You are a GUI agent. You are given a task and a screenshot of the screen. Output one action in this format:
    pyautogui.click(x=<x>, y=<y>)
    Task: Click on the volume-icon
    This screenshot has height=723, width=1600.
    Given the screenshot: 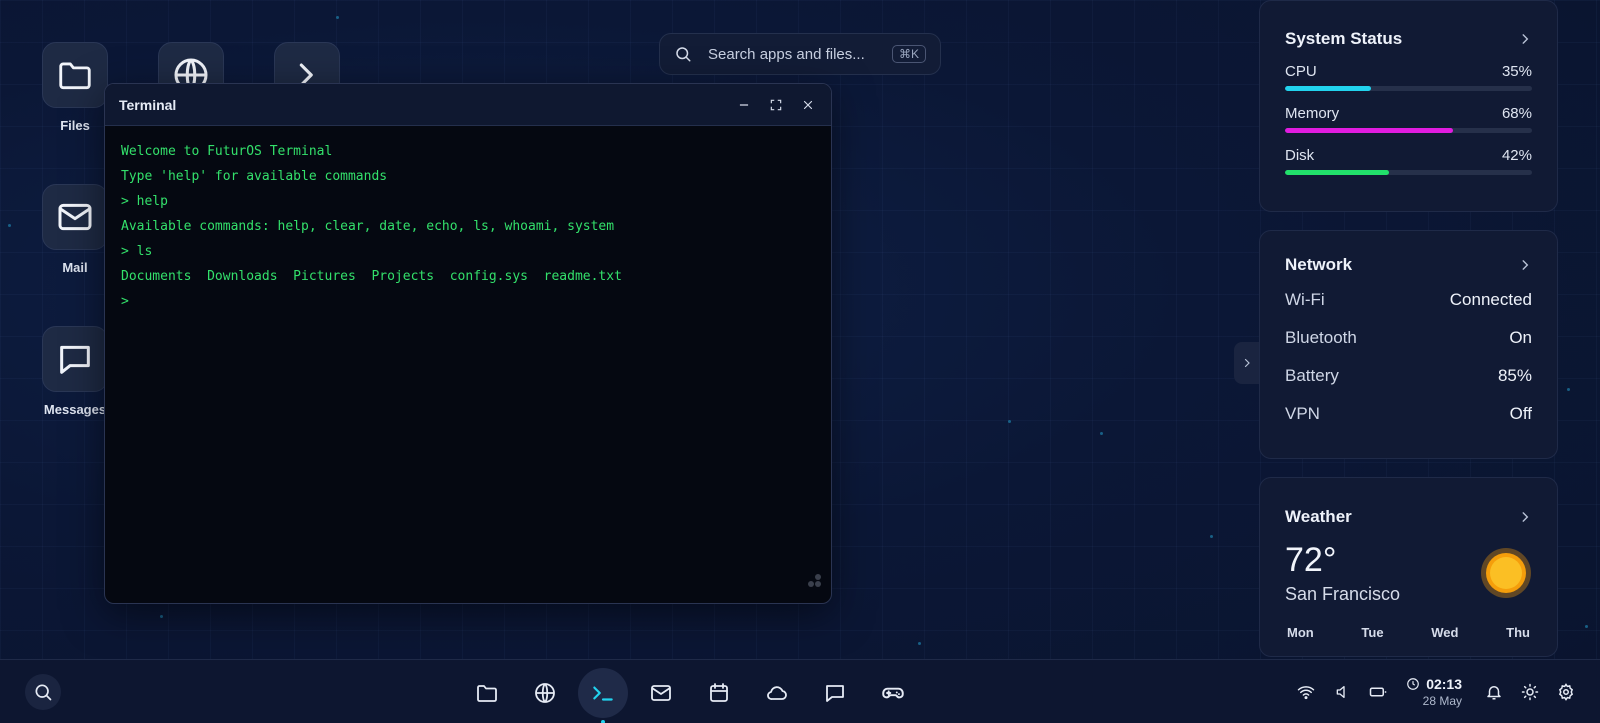 What is the action you would take?
    pyautogui.click(x=1340, y=692)
    